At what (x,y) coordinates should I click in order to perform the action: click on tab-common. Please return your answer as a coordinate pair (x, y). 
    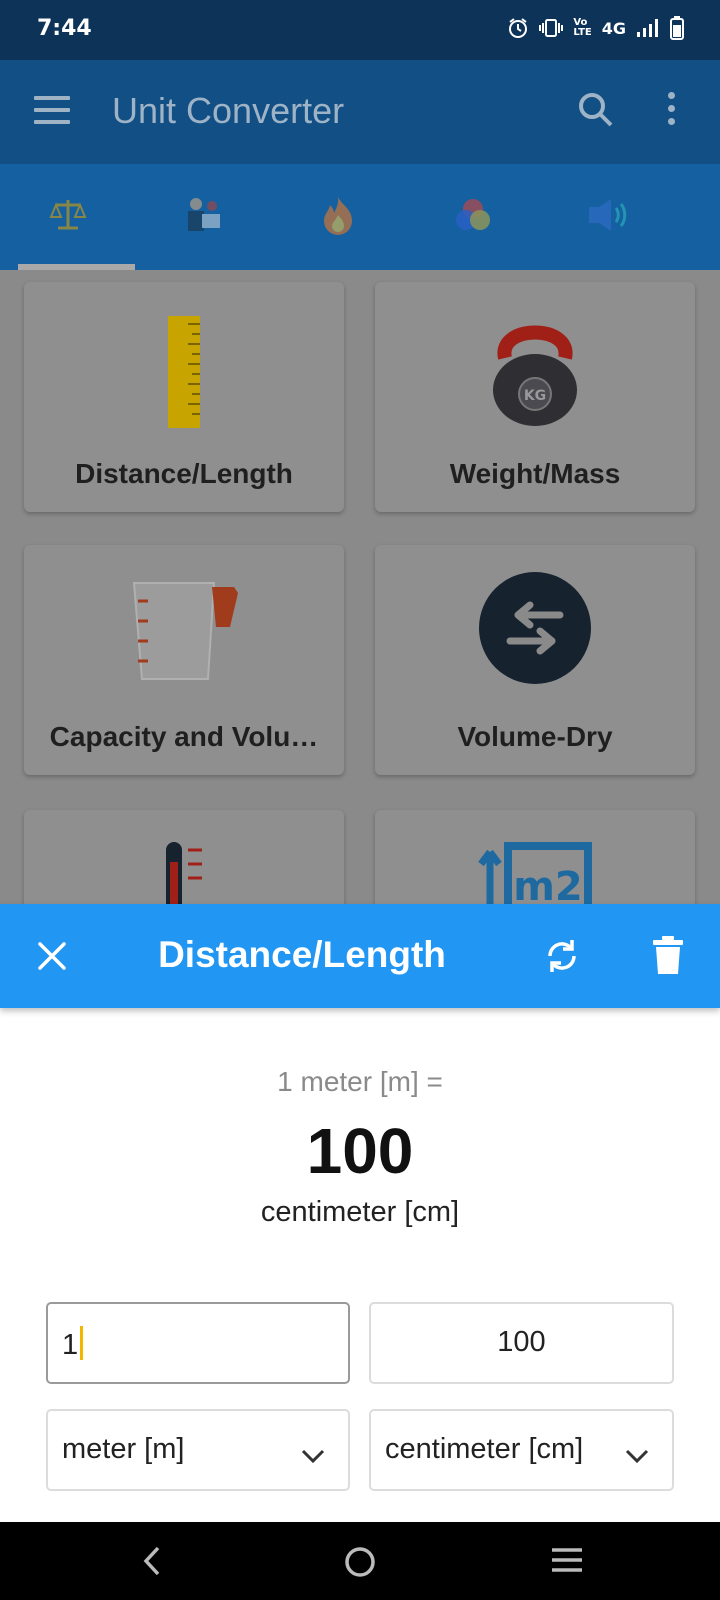
    Looking at the image, I should click on (67, 217).